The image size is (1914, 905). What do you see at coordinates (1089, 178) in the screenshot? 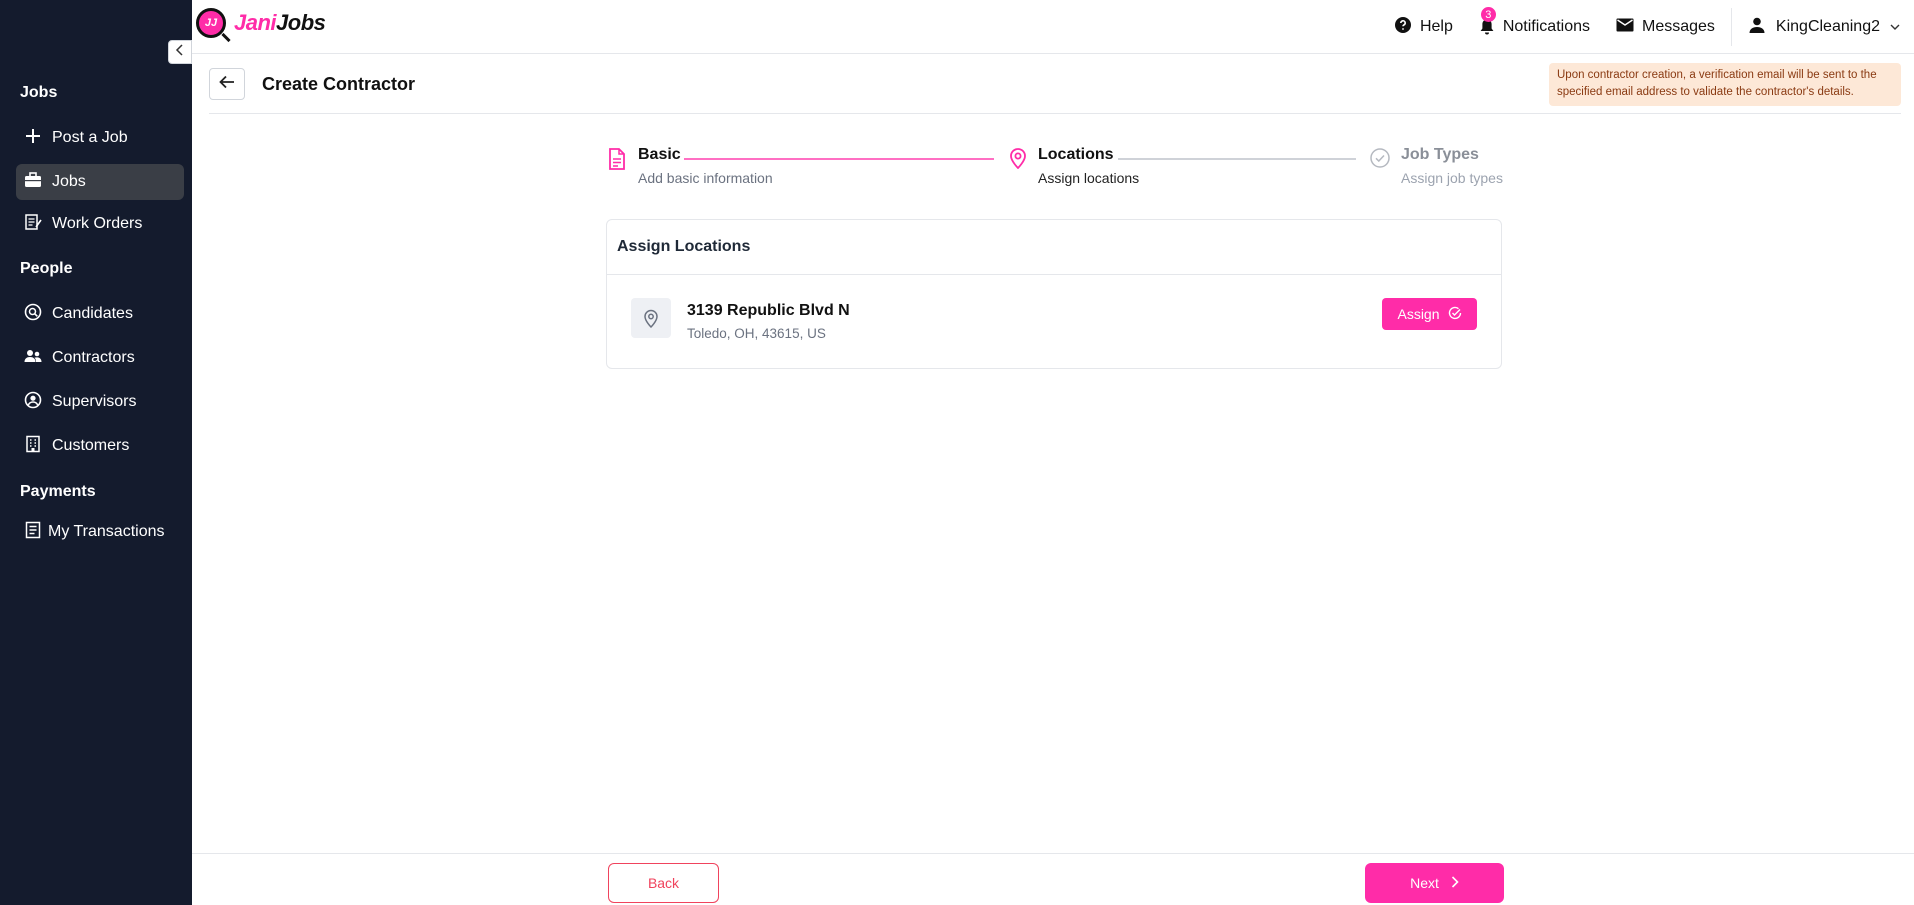
I see `step-subtitle: Assign locations` at bounding box center [1089, 178].